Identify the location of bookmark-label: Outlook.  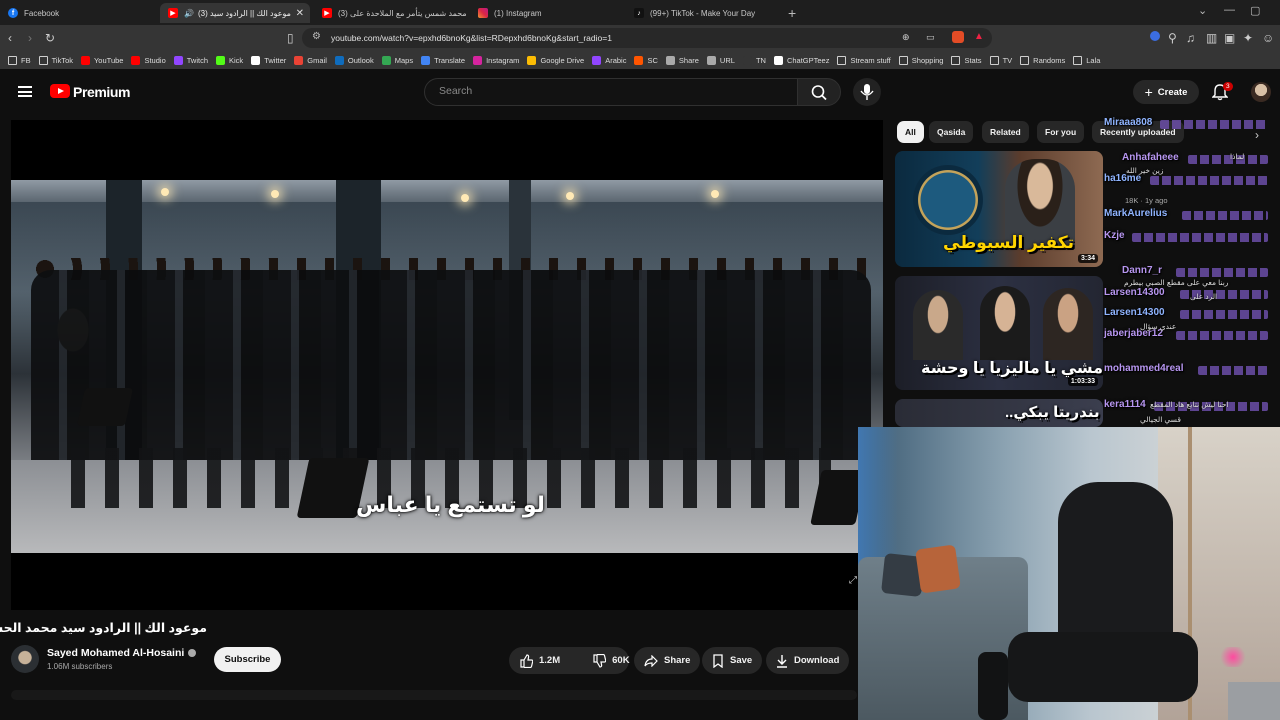
(360, 60).